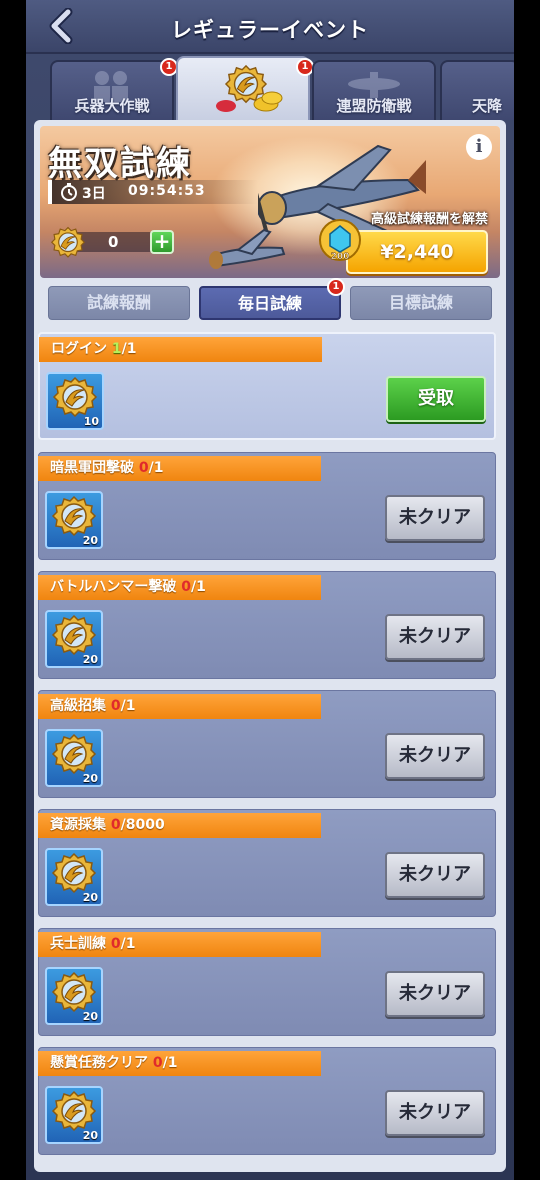 The width and height of the screenshot is (540, 1180). I want to click on tab-weapon-operation: 兵器大作戦 1, so click(114, 89).